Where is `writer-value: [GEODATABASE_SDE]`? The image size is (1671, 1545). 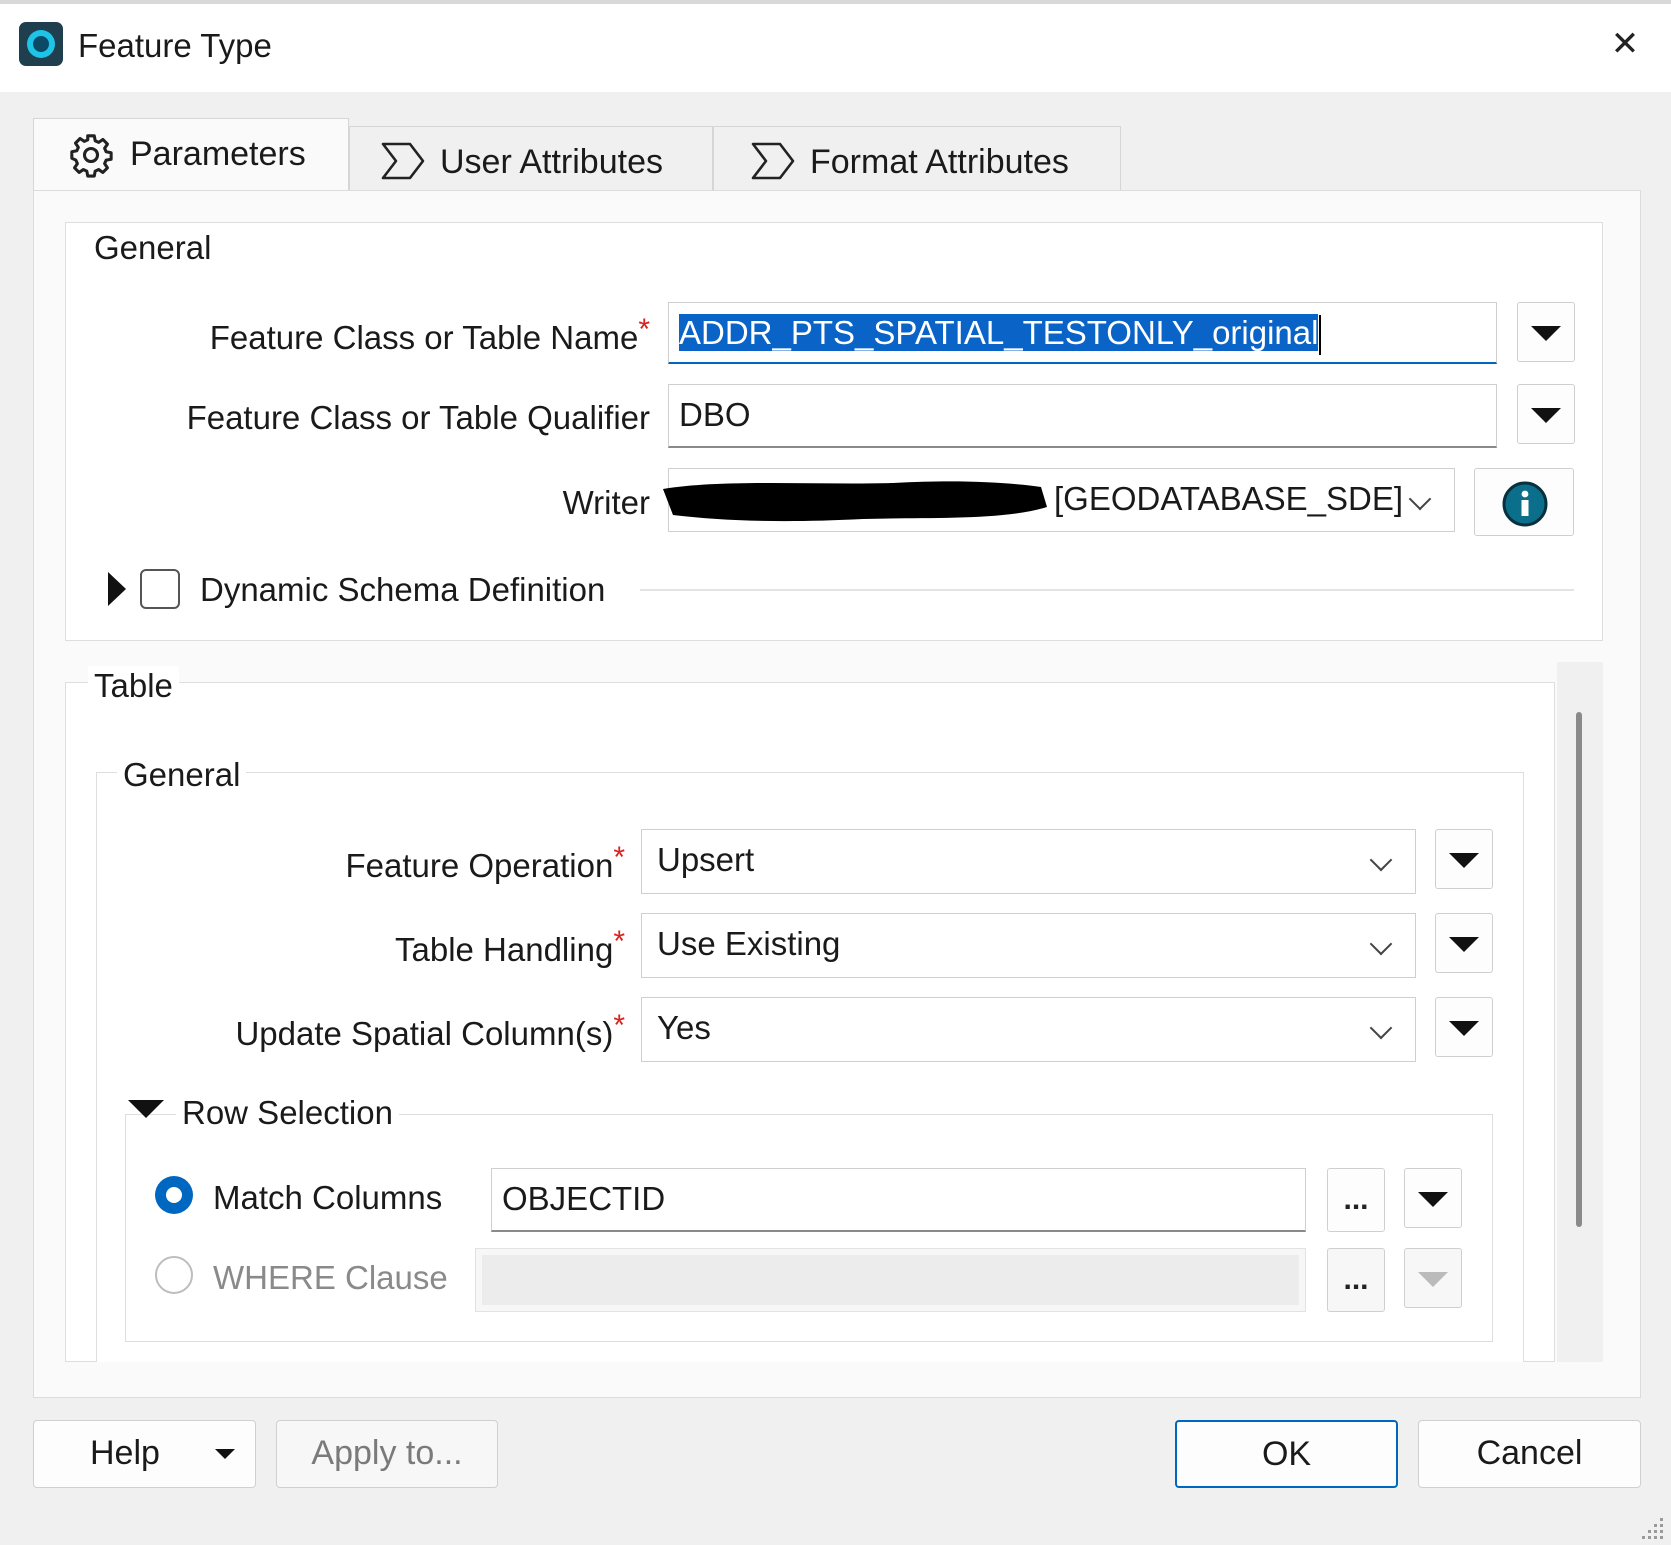 writer-value: [GEODATABASE_SDE] is located at coordinates (1229, 498).